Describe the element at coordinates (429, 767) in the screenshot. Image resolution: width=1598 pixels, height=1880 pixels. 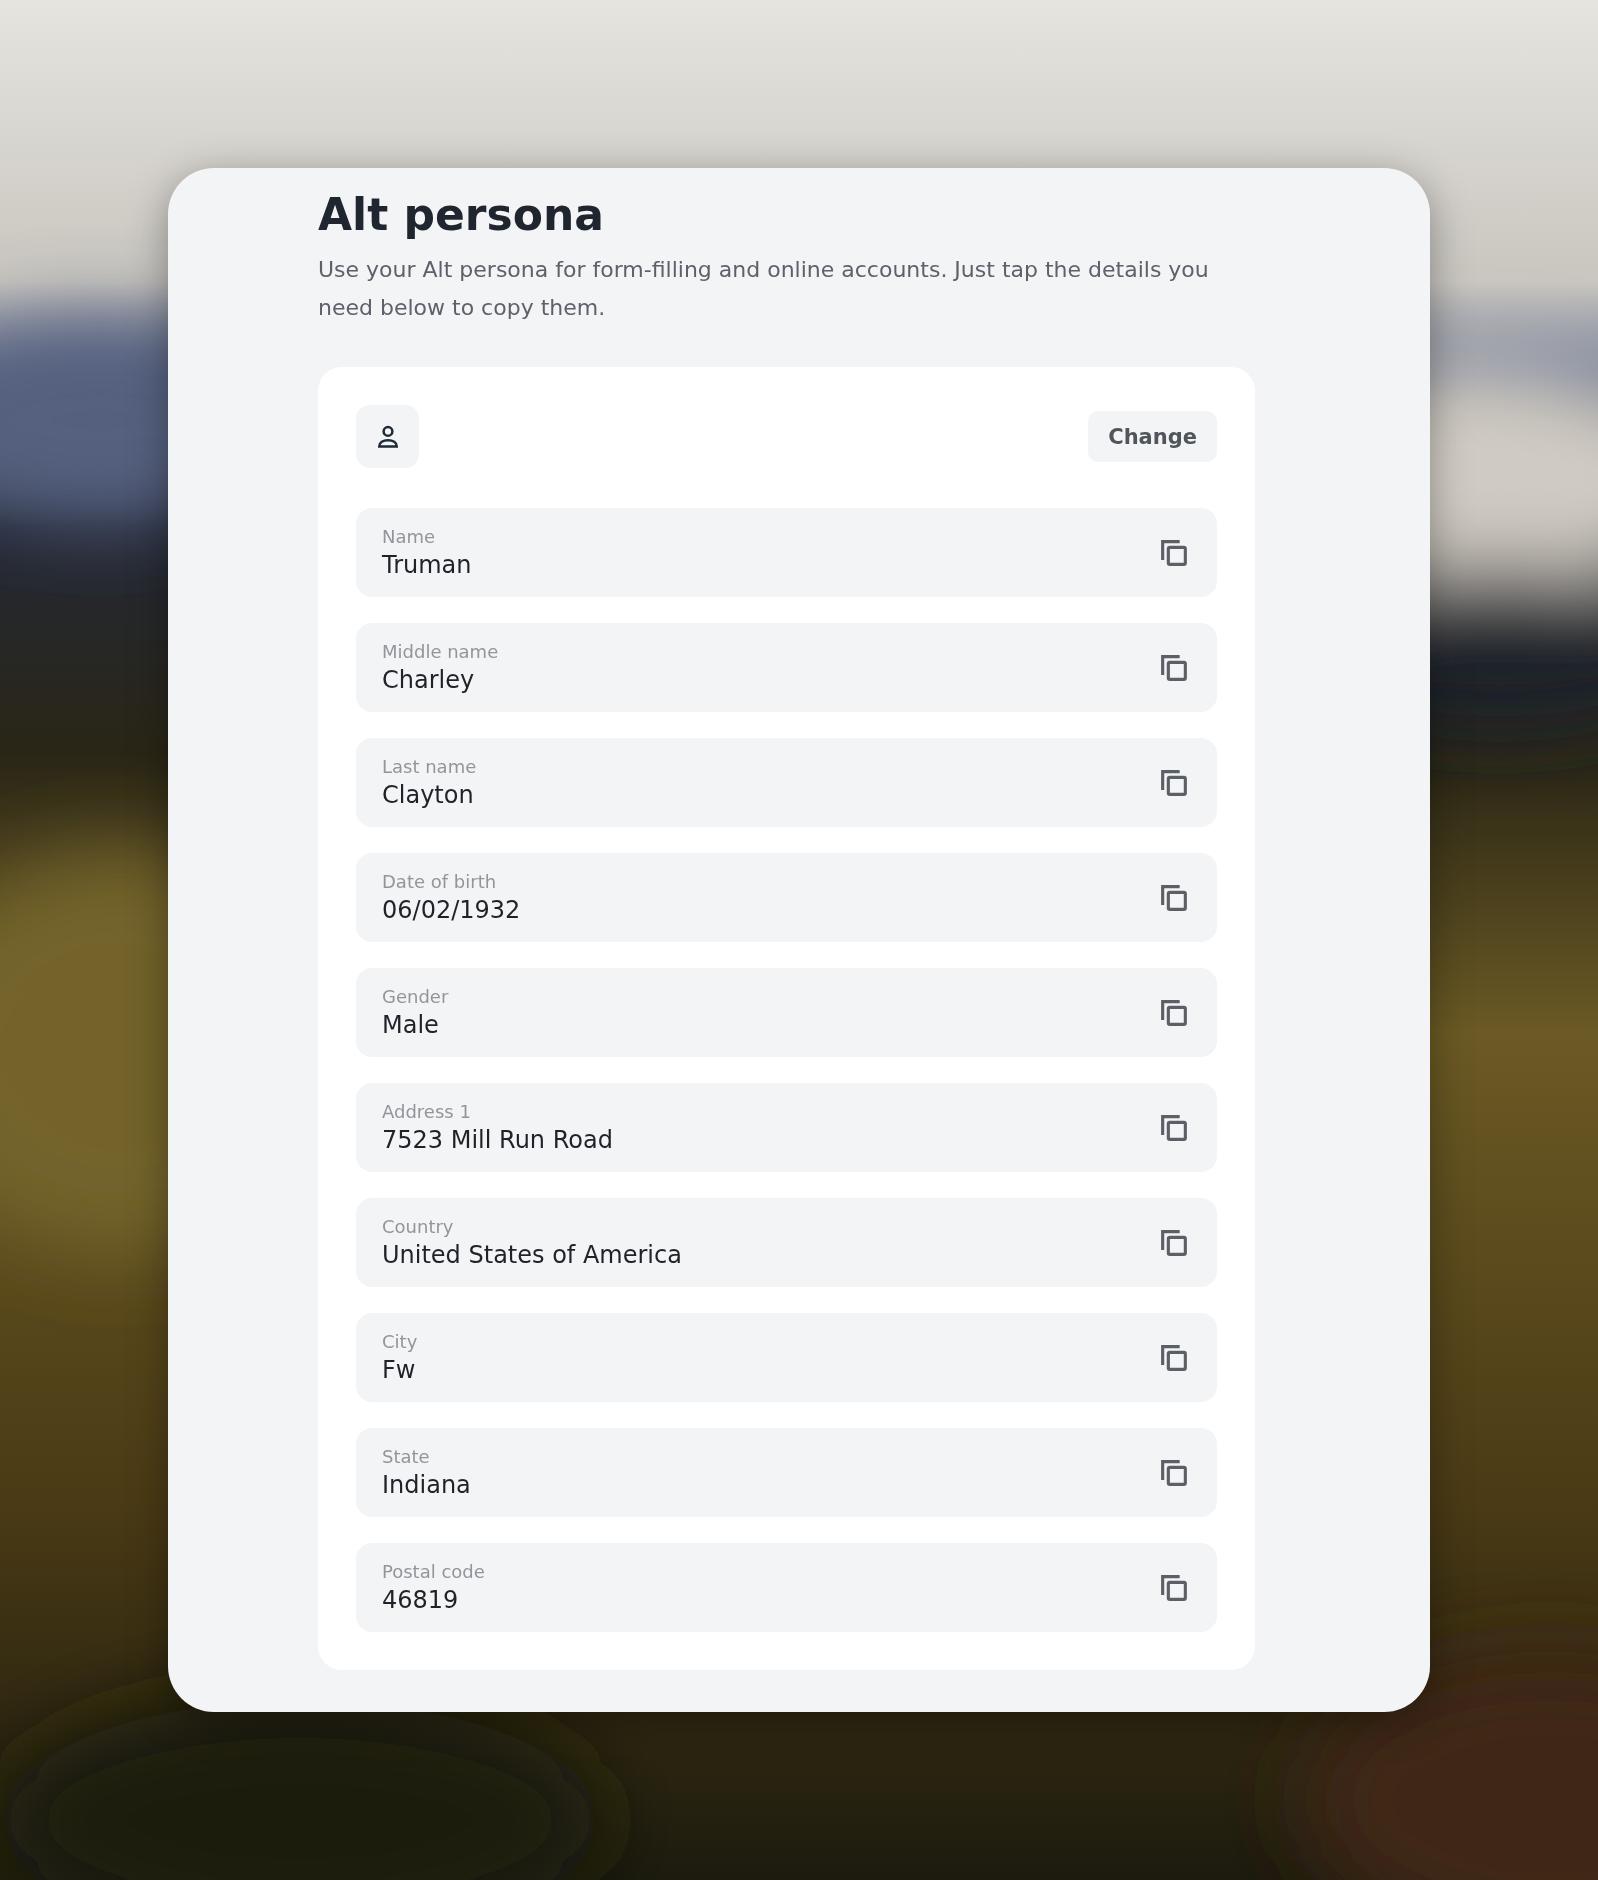
I see `field-label: Last name` at that location.